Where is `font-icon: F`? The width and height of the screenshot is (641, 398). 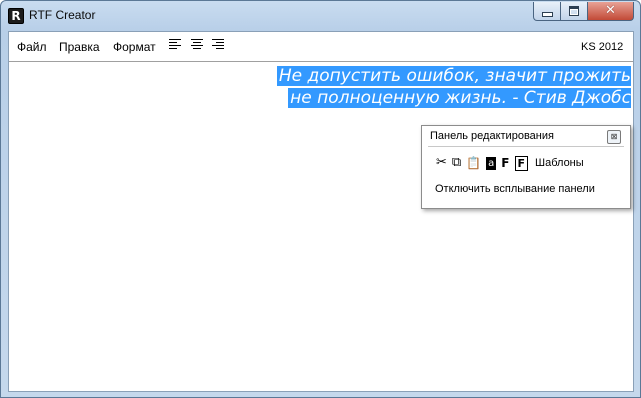 font-icon: F is located at coordinates (505, 163).